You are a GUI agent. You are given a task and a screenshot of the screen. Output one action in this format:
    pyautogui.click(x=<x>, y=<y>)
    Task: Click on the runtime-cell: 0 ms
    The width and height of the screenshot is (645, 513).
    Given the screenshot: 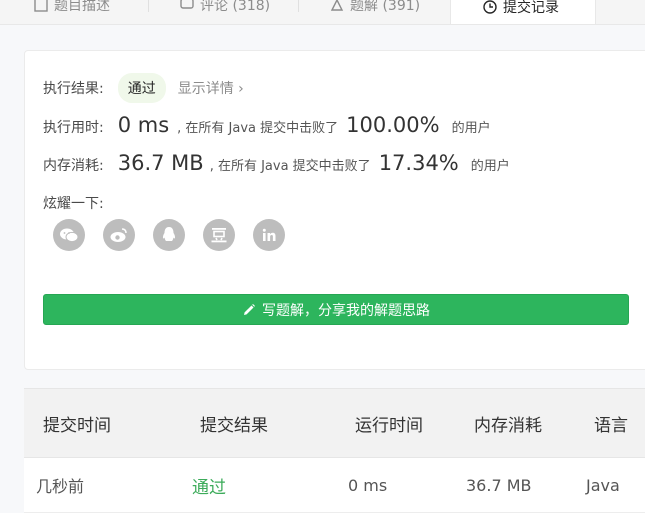 What is the action you would take?
    pyautogui.click(x=368, y=485)
    